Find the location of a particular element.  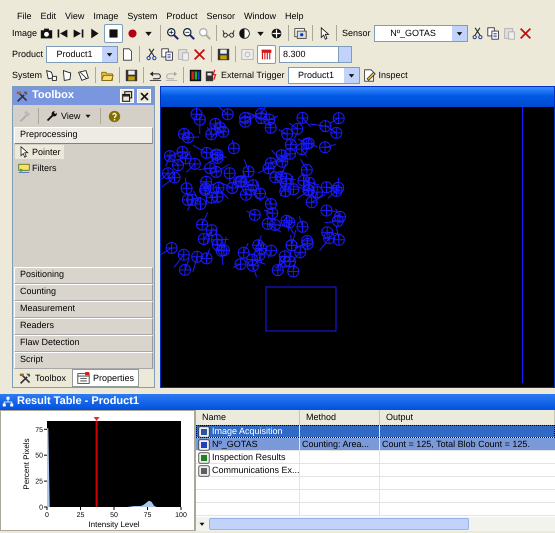

menu-item: Product is located at coordinates (182, 16).